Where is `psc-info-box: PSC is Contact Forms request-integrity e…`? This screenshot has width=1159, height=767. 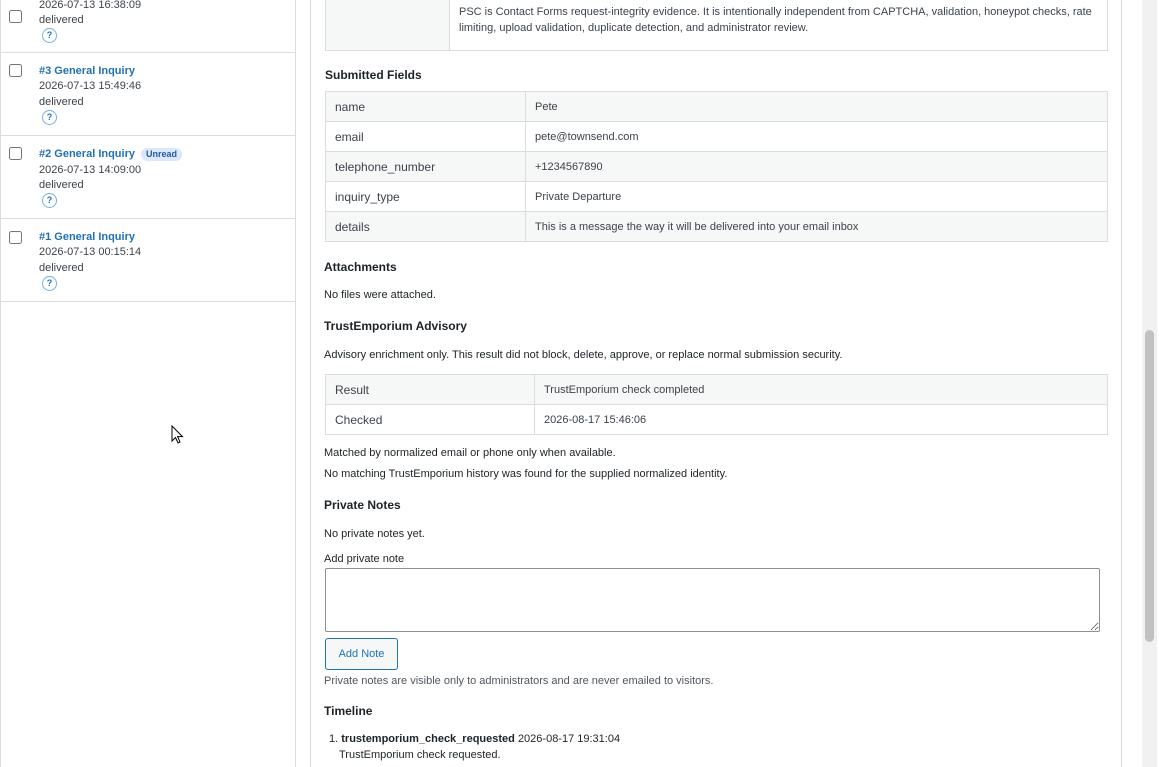 psc-info-box: PSC is Contact Forms request-integrity e… is located at coordinates (716, 25).